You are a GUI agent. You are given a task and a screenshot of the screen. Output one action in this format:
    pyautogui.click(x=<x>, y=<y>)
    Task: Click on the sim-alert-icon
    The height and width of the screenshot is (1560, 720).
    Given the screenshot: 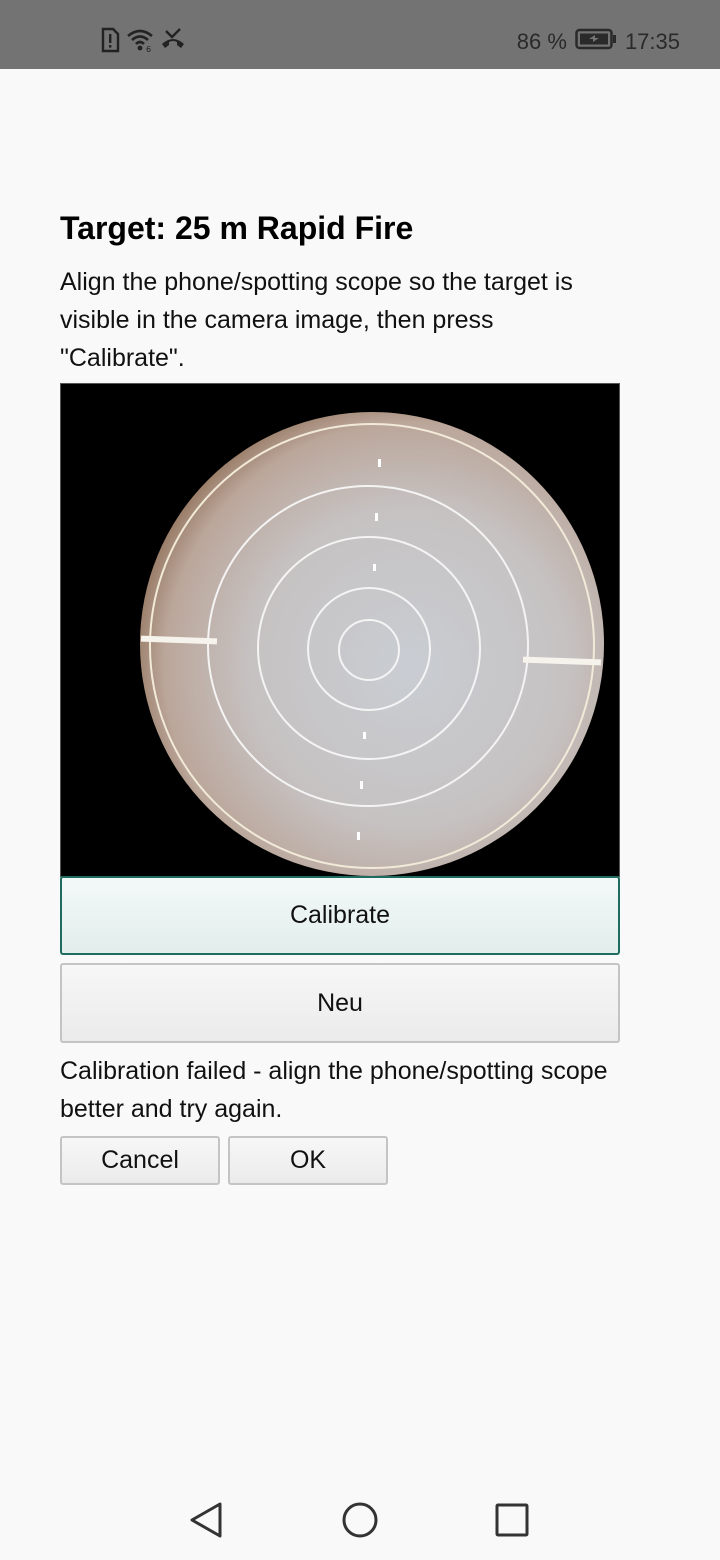 What is the action you would take?
    pyautogui.click(x=110, y=42)
    